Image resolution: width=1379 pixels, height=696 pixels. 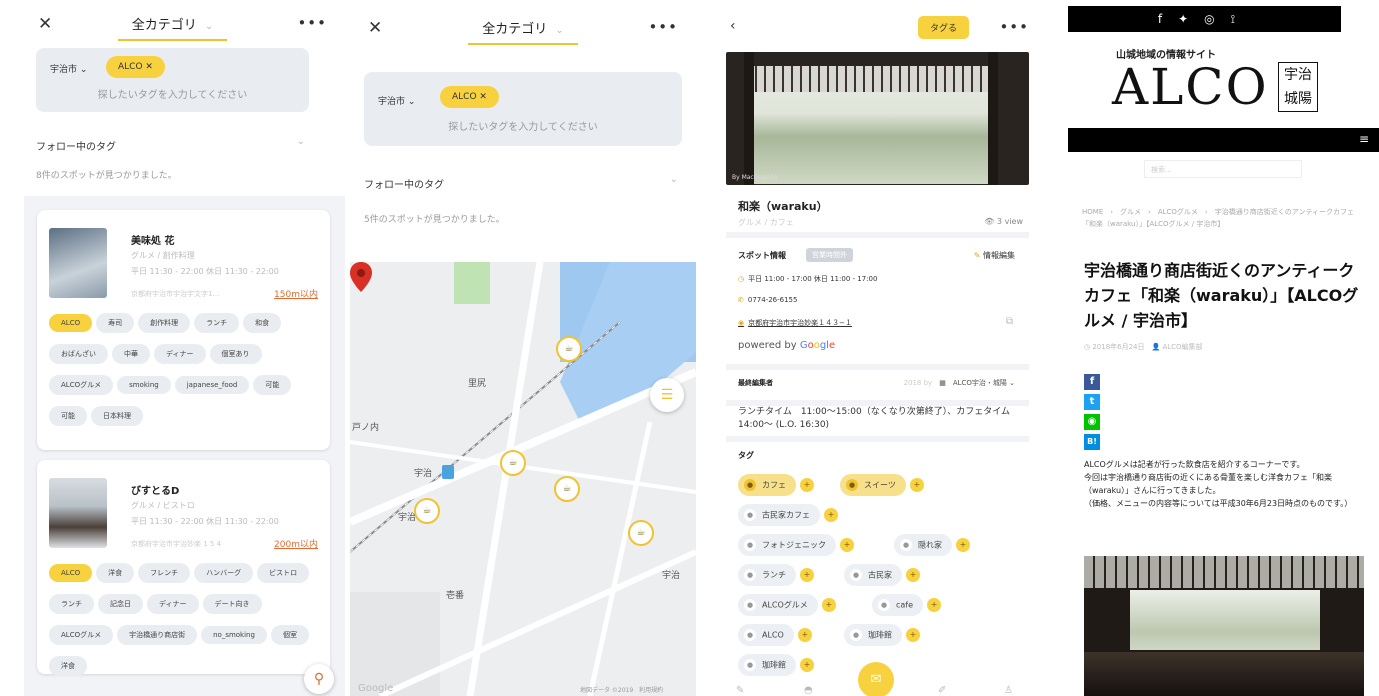 I want to click on detail-tag: ● カフェ +, so click(x=776, y=485).